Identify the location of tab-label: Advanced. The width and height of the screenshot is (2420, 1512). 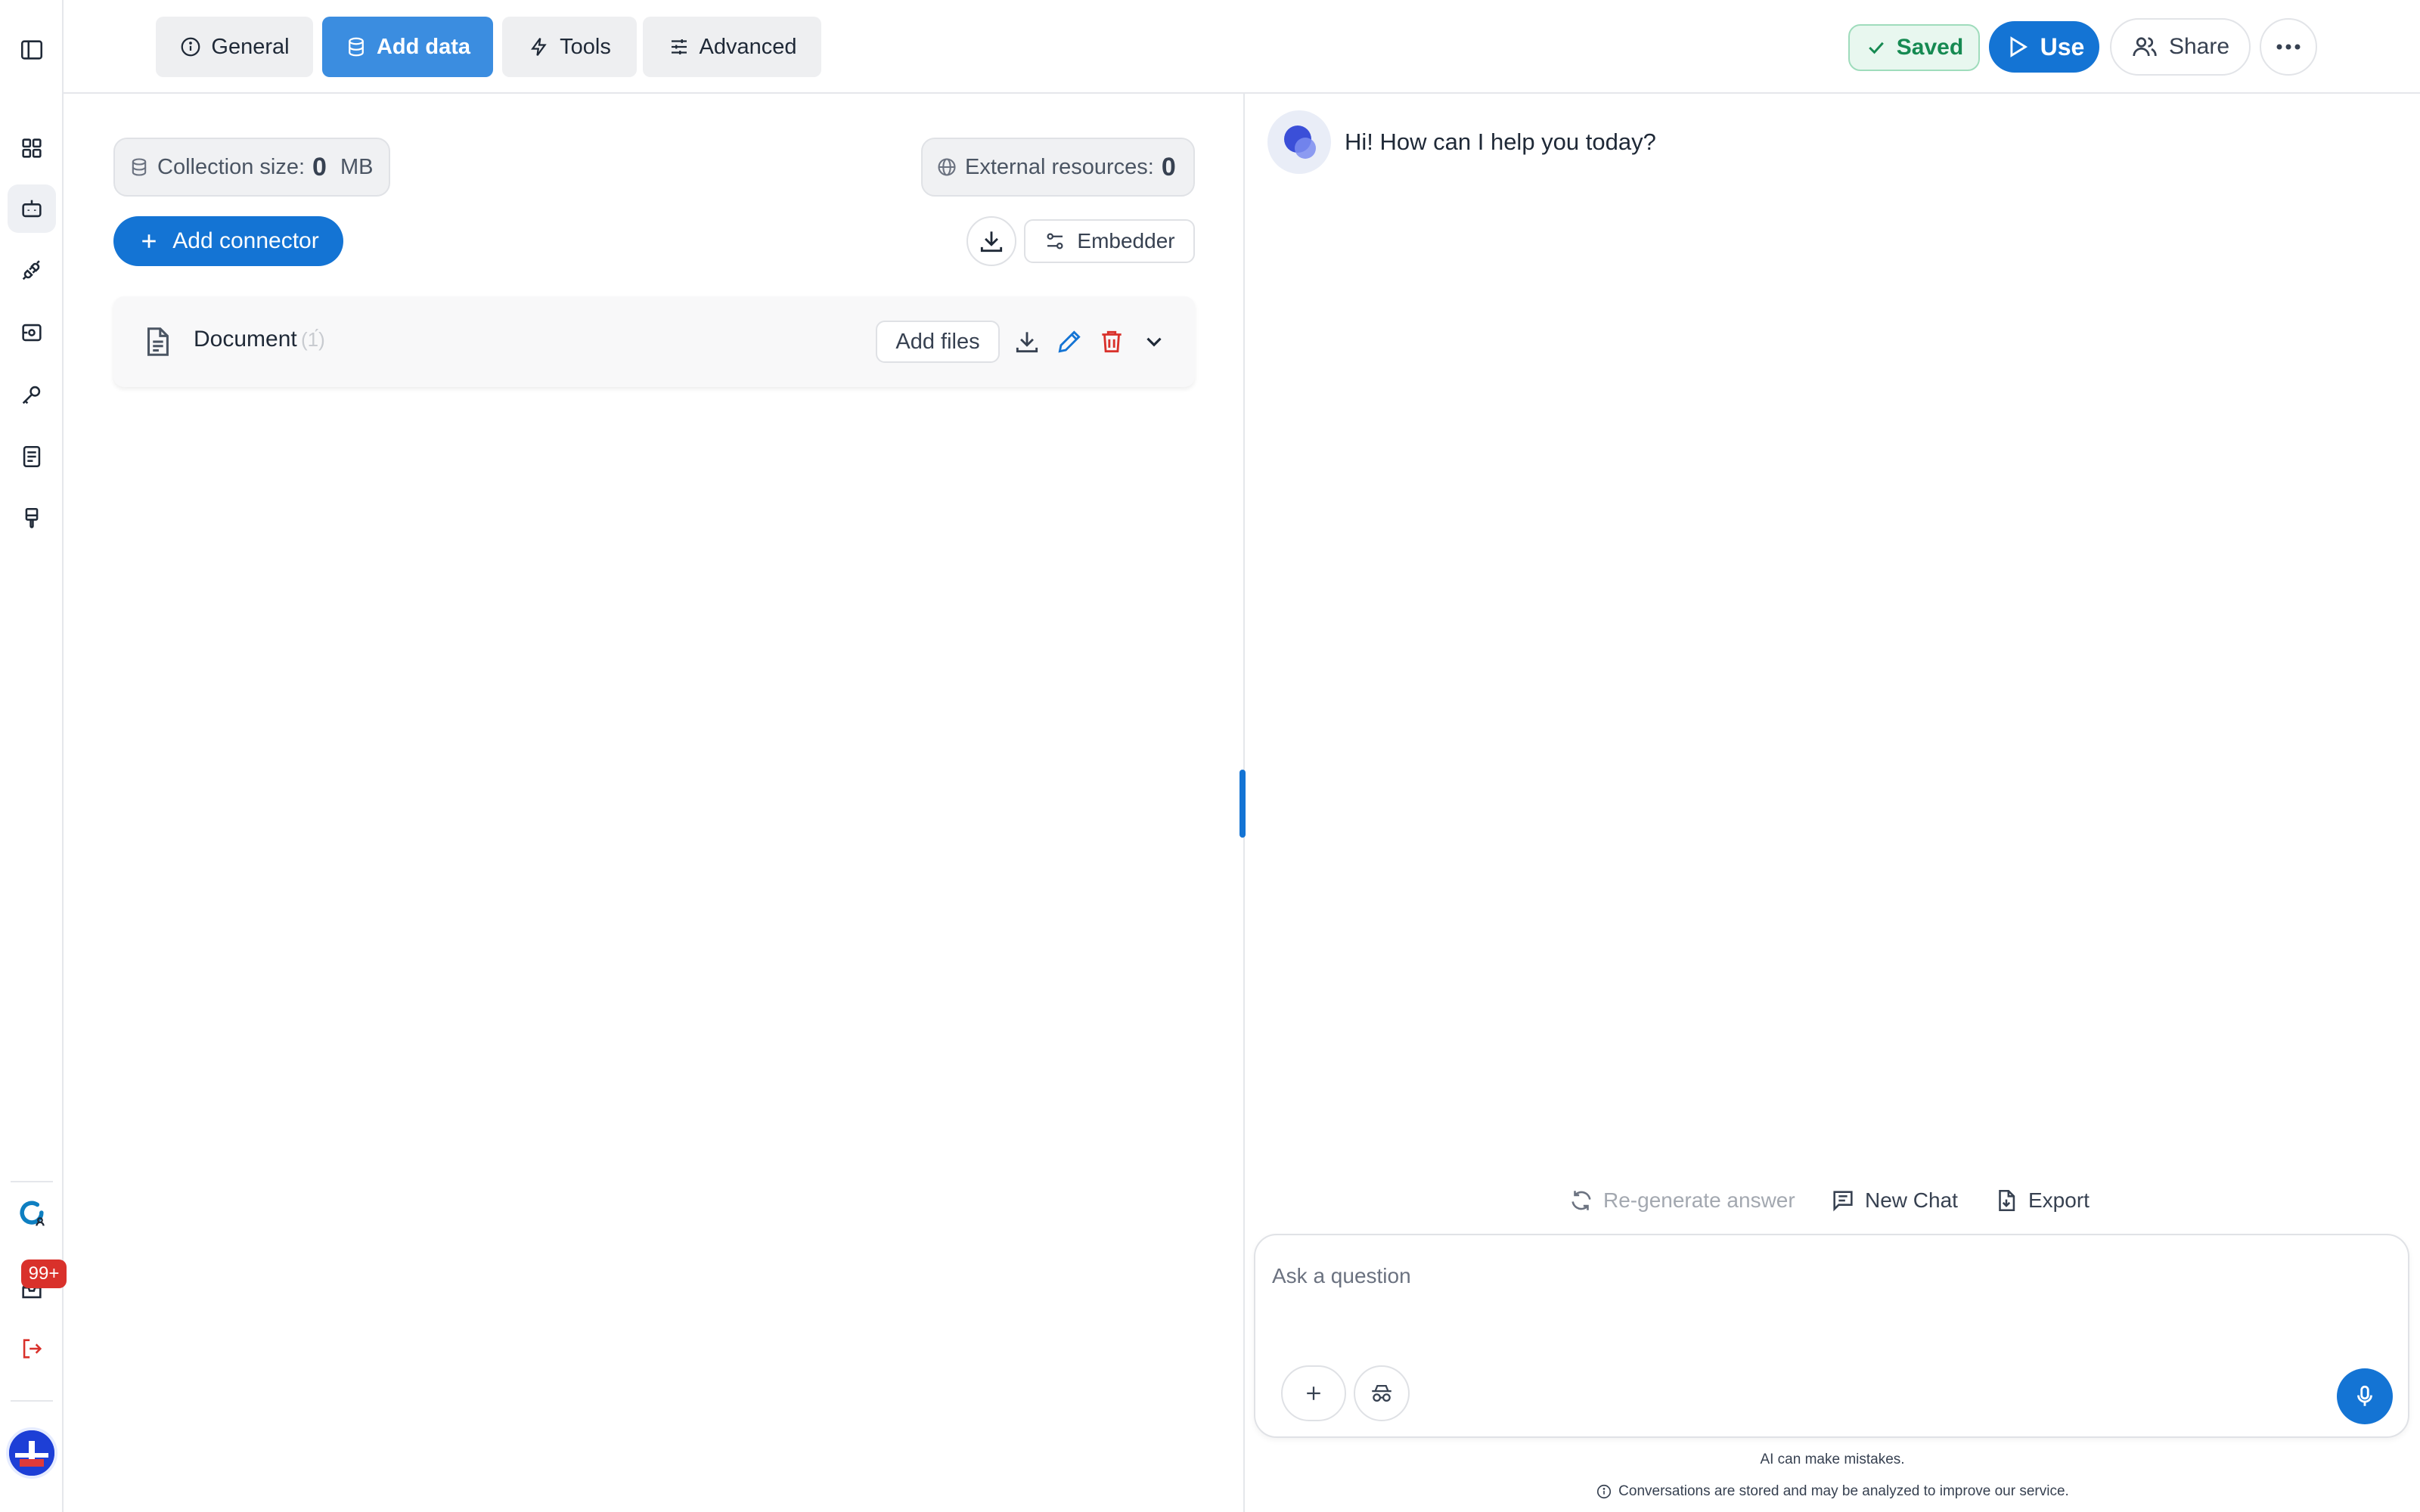
(748, 46).